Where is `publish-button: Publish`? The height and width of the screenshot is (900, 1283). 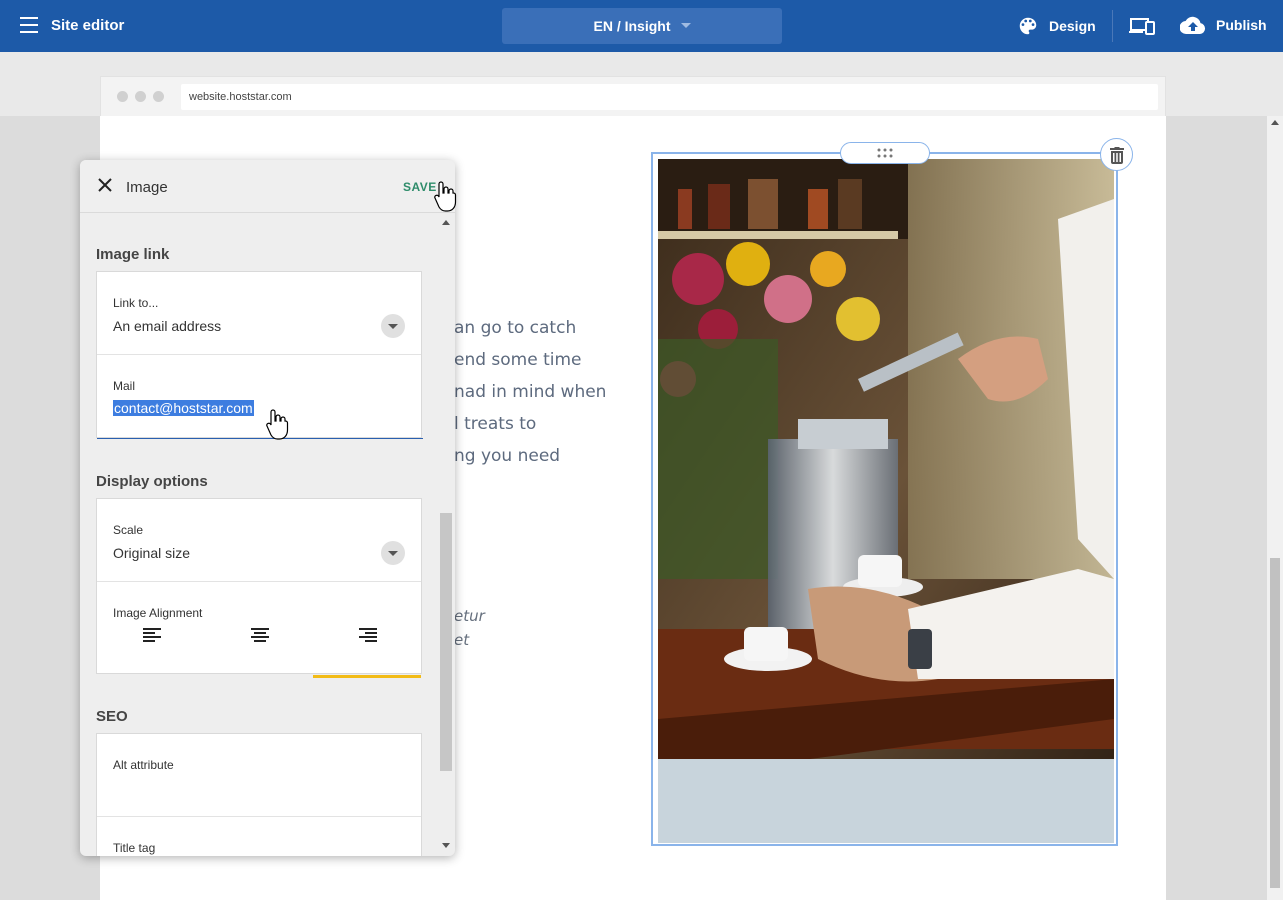 publish-button: Publish is located at coordinates (1223, 25).